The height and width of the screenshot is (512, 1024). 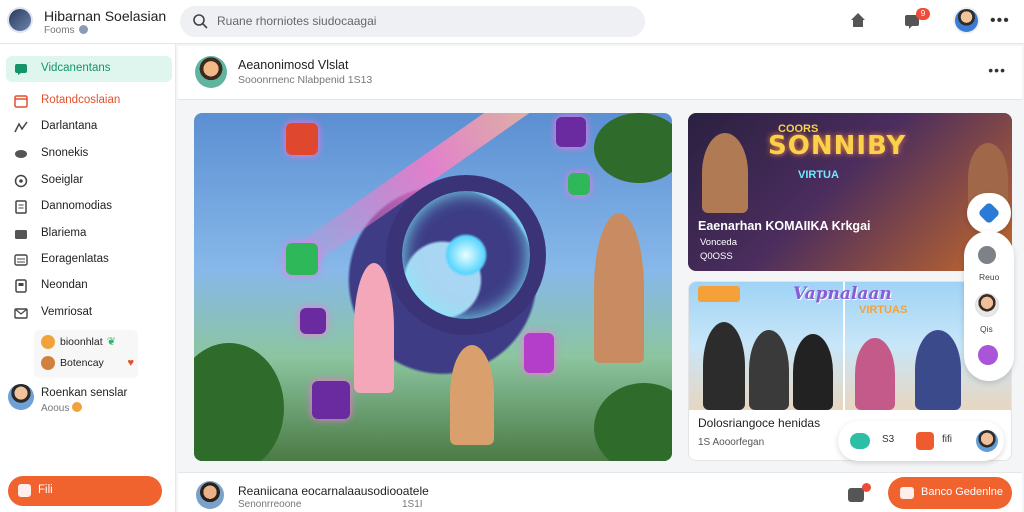 What do you see at coordinates (858, 20) in the screenshot?
I see `home-icon` at bounding box center [858, 20].